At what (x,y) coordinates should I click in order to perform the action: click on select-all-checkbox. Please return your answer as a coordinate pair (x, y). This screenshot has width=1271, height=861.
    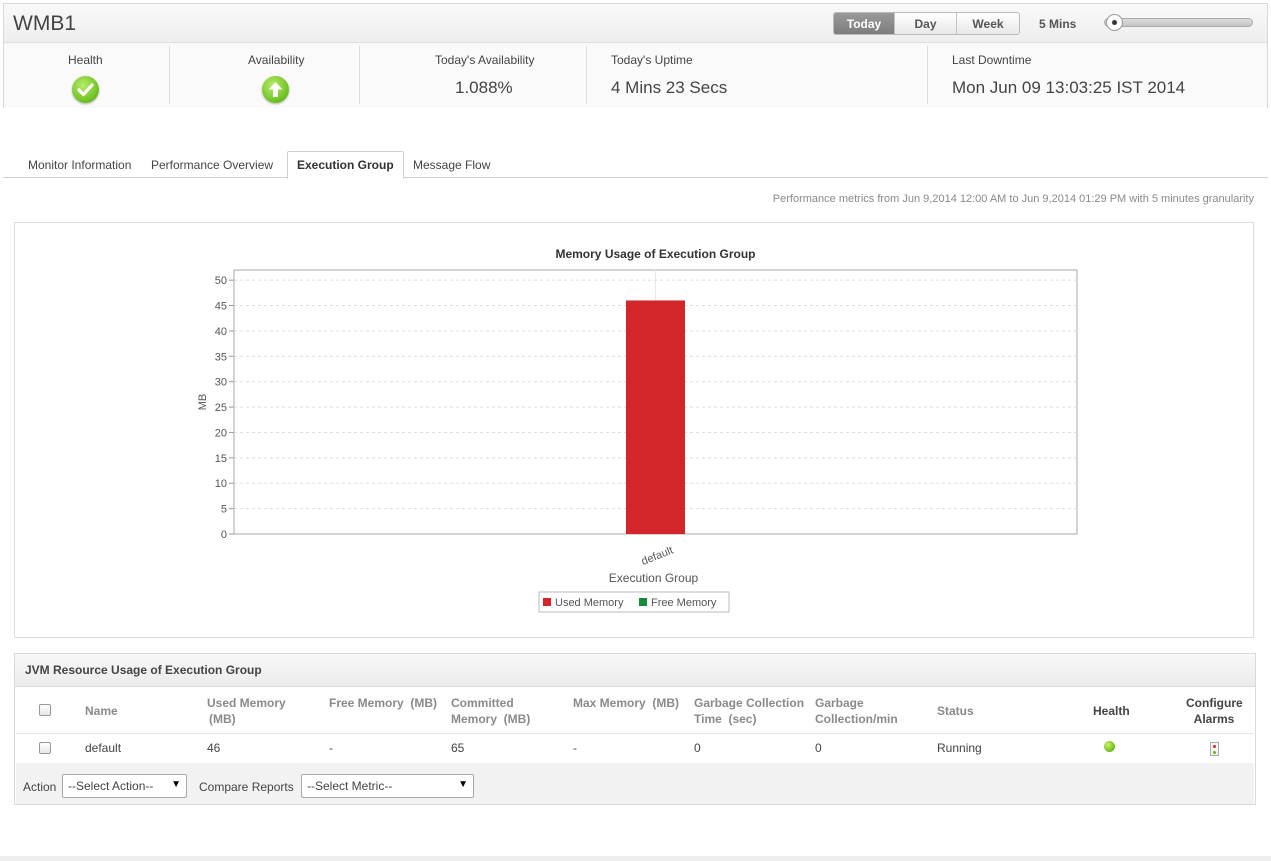
    Looking at the image, I should click on (45, 710).